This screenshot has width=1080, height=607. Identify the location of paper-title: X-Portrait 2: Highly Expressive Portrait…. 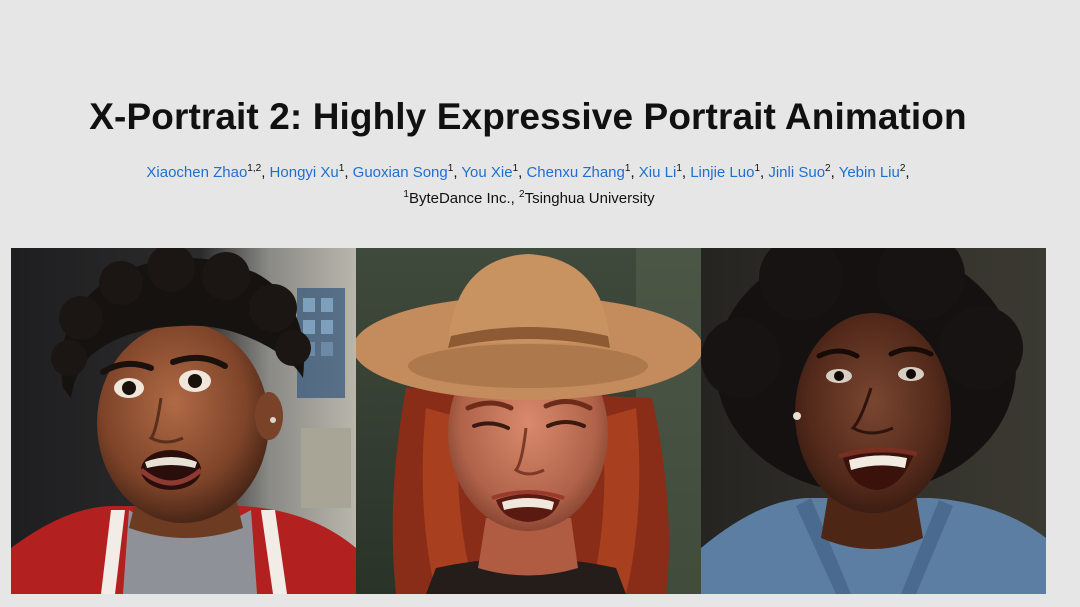
(528, 116).